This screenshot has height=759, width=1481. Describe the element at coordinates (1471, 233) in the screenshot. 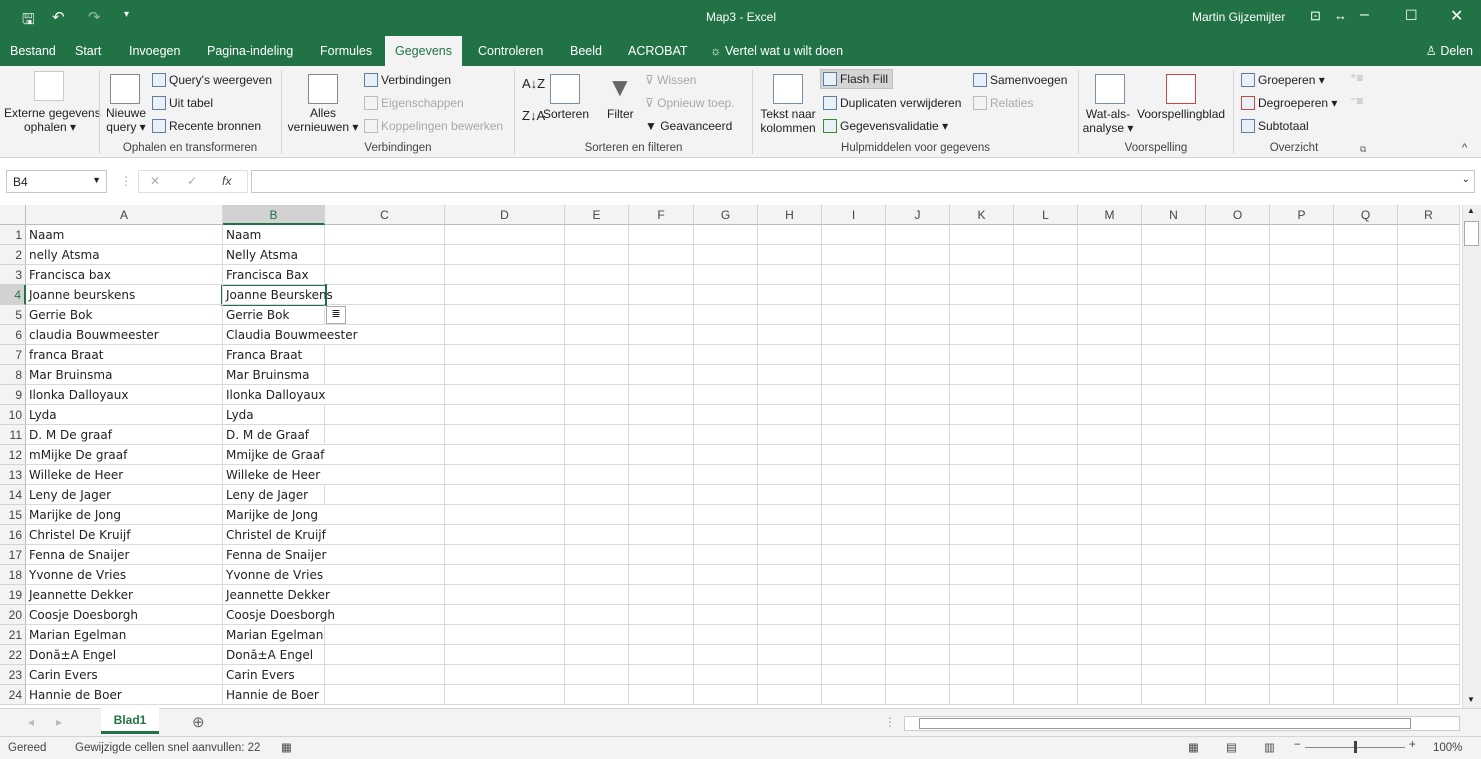

I see `scroll-thumb` at that location.